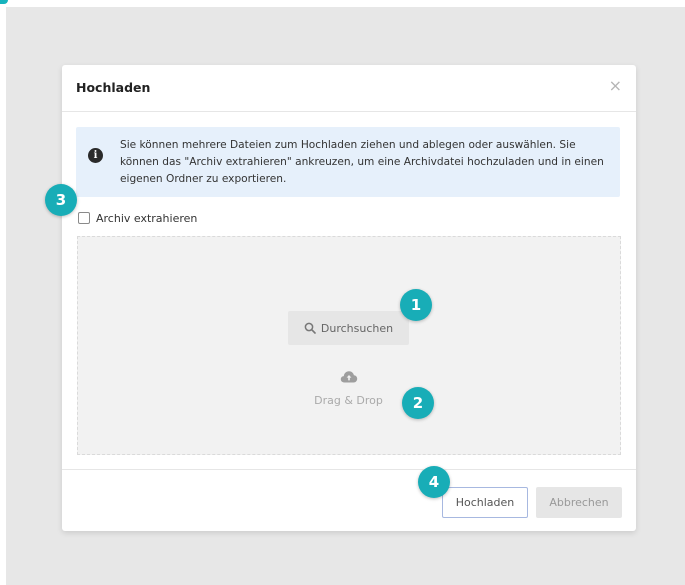 The image size is (685, 585). I want to click on search-icon, so click(310, 328).